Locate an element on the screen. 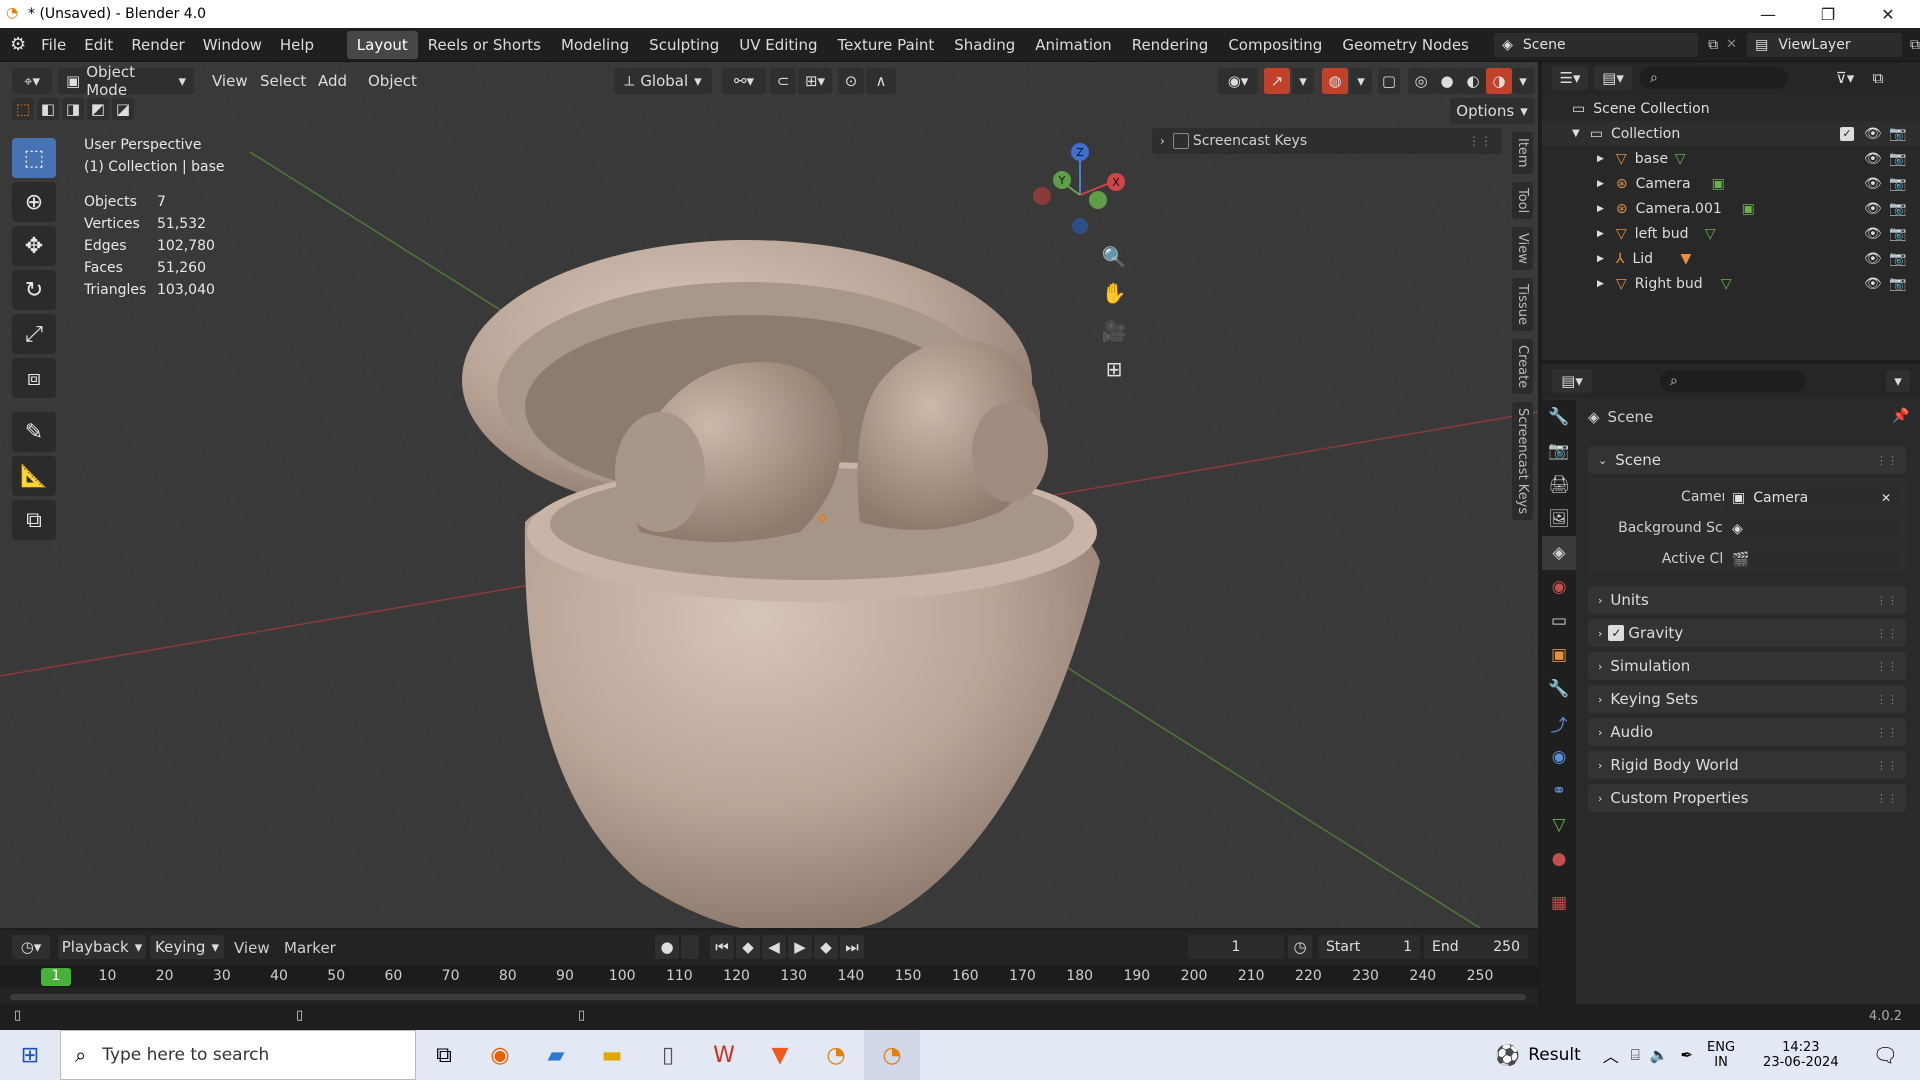 The width and height of the screenshot is (1920, 1080). close-button: ✕ is located at coordinates (1888, 14).